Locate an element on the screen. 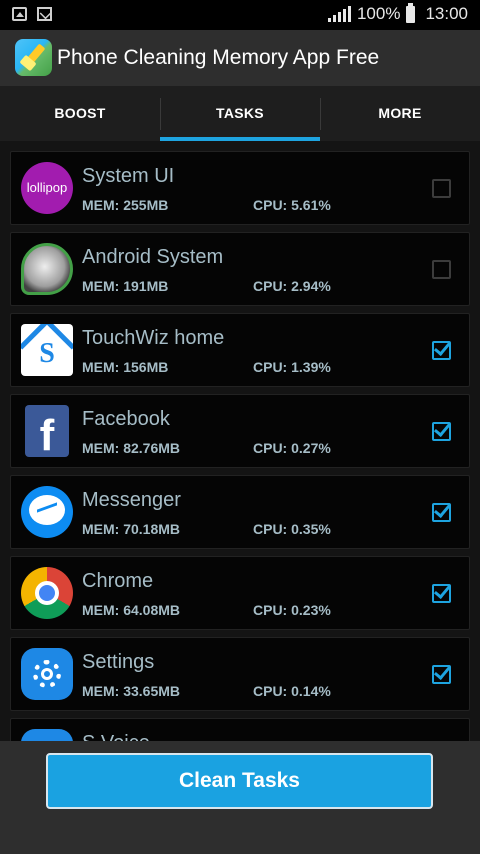  task-name: Messenger is located at coordinates (131, 500).